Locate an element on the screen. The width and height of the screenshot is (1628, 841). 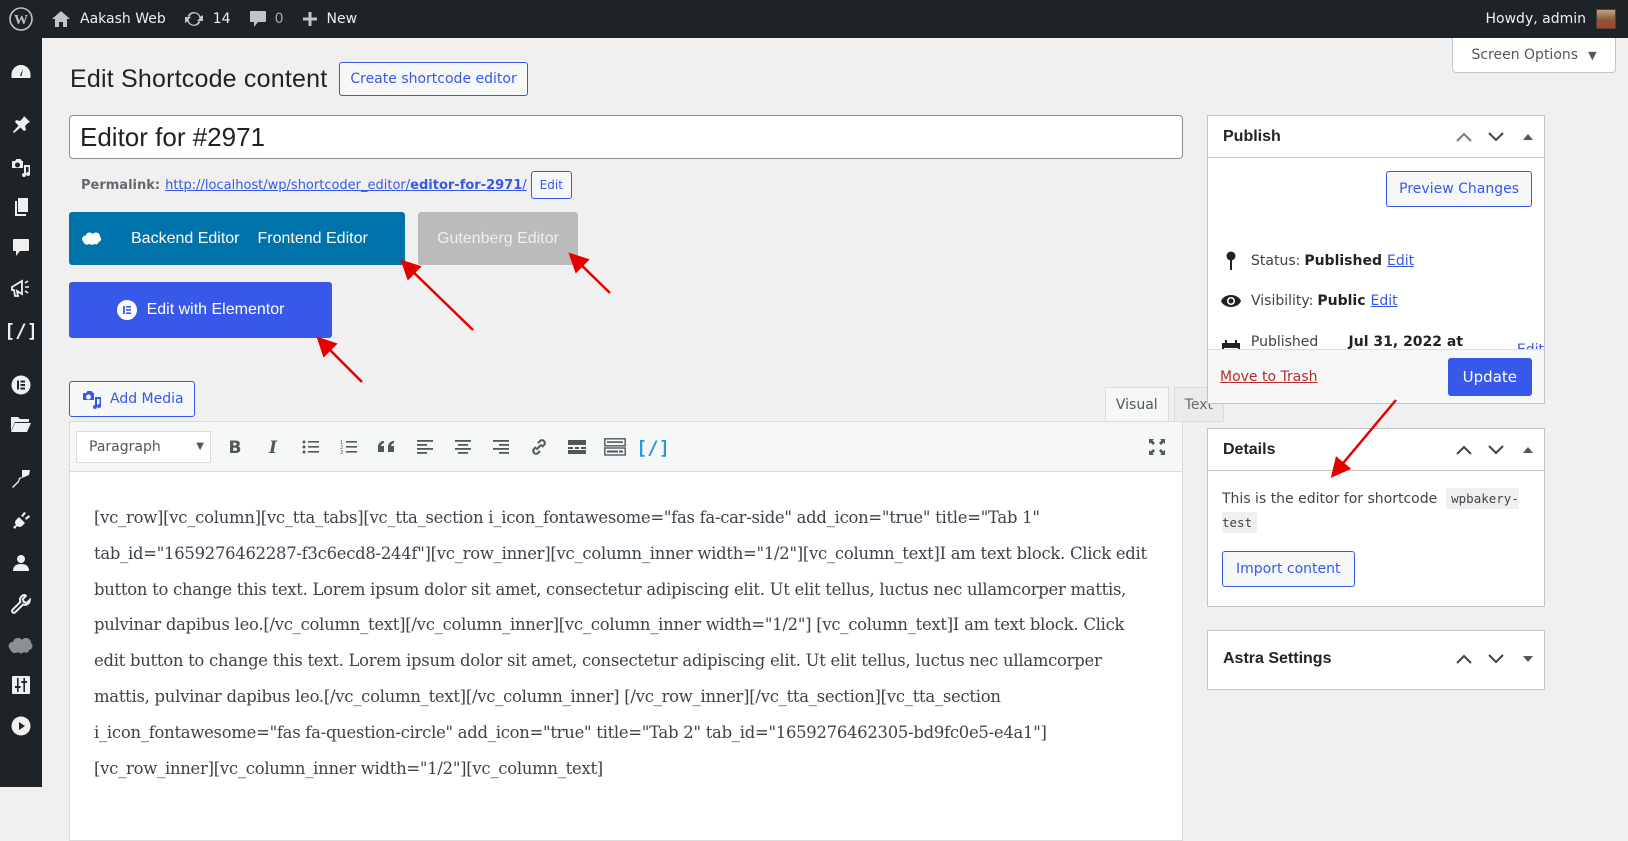
bulleted-list-button is located at coordinates (311, 447).